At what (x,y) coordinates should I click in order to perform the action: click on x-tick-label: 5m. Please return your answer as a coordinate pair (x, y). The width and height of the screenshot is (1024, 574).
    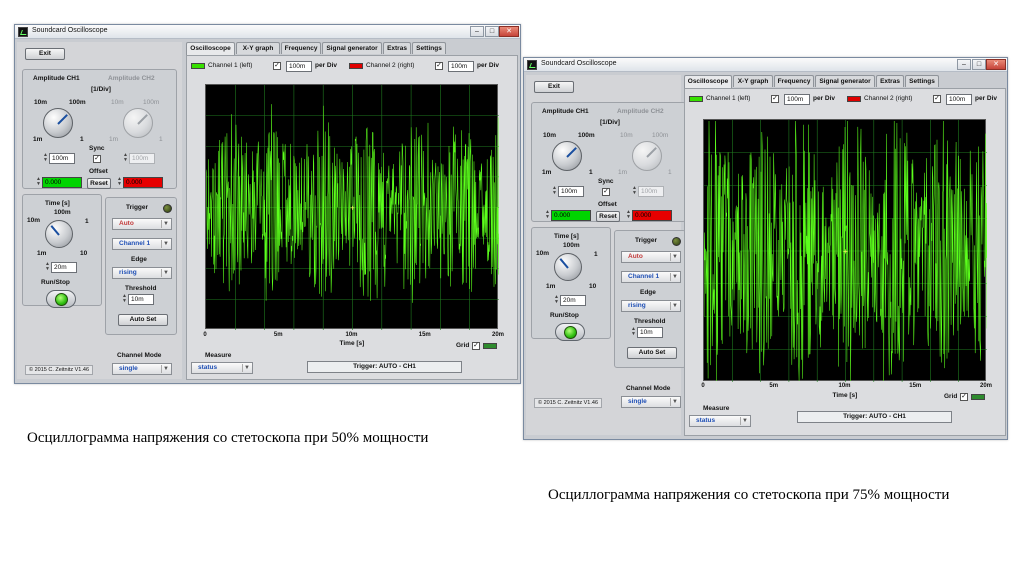
    Looking at the image, I should click on (278, 335).